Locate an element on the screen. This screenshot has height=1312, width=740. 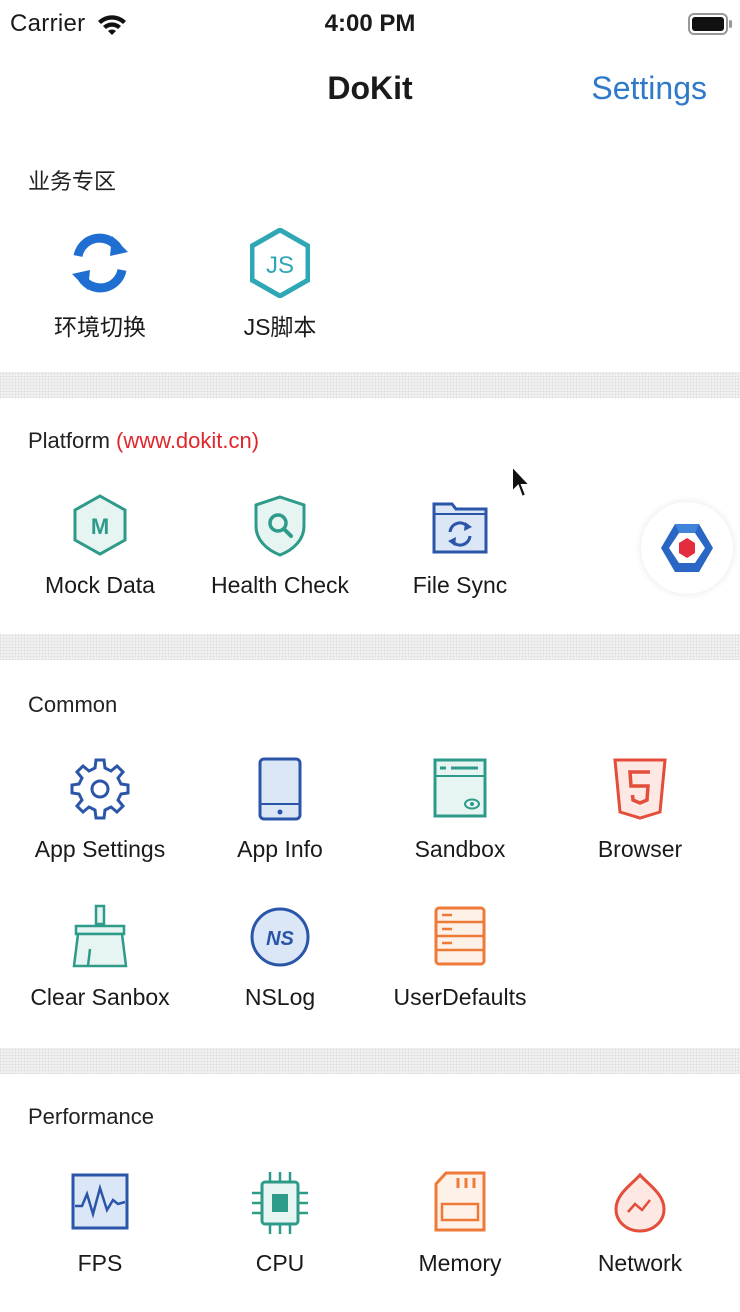
network-icon is located at coordinates (640, 1205).